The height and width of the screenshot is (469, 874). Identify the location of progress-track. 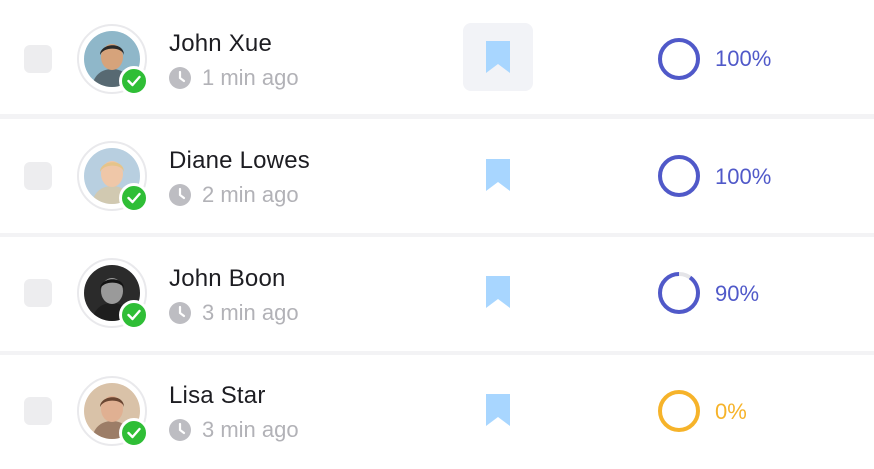
(679, 411).